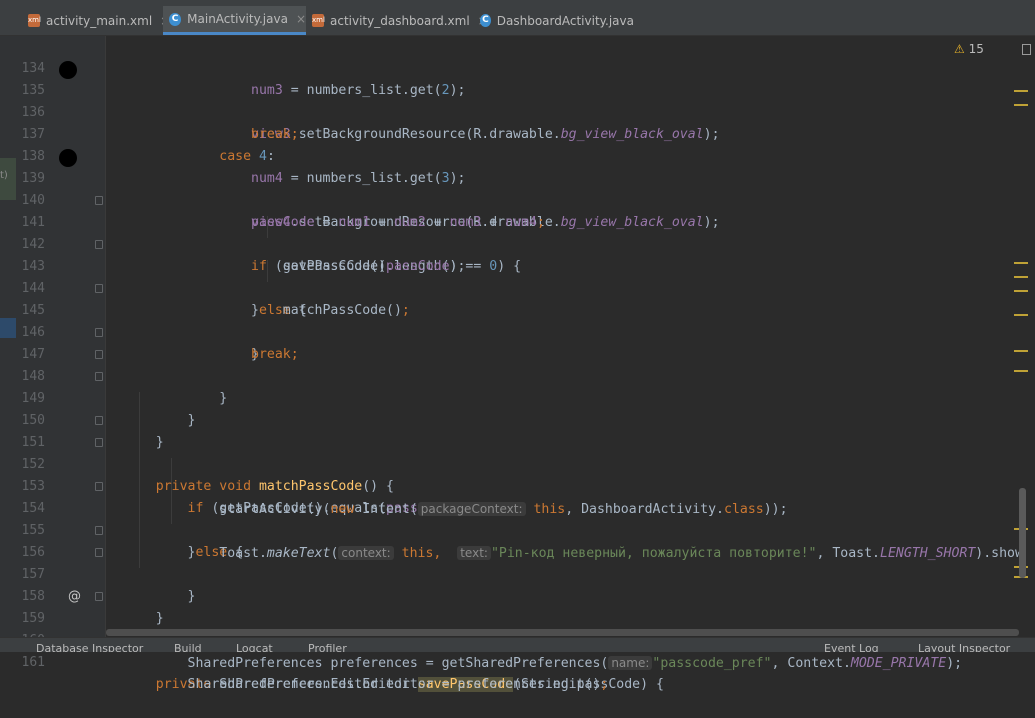 This screenshot has height=718, width=1035. I want to click on code-line: 146 break;, so click(518, 331).